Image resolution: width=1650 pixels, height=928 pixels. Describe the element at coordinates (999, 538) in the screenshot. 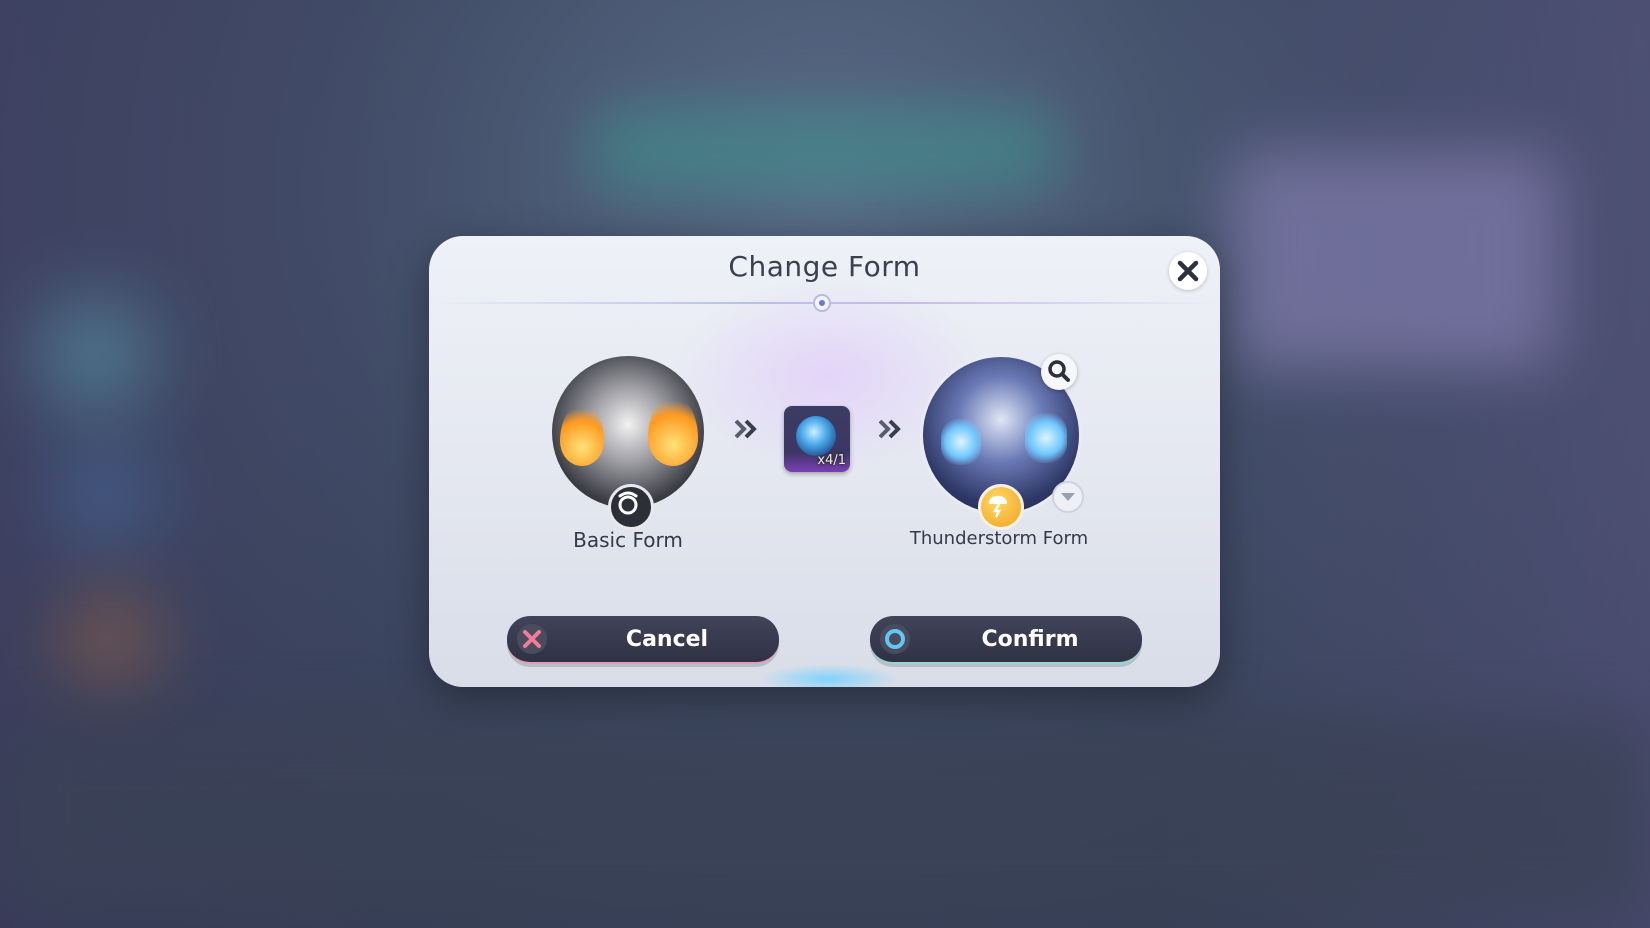

I see `thunderstorm-form-label: Thunderstorm Form` at that location.